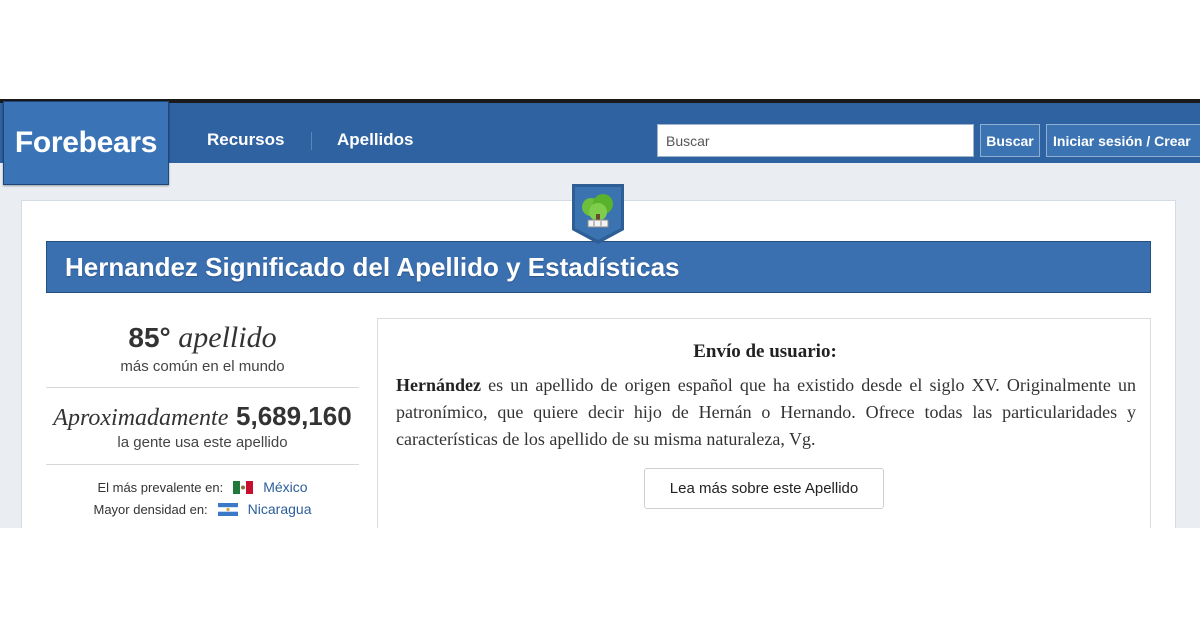 This screenshot has height=628, width=1200. Describe the element at coordinates (280, 509) in the screenshot. I see `density-country-link: Nicaragua` at that location.